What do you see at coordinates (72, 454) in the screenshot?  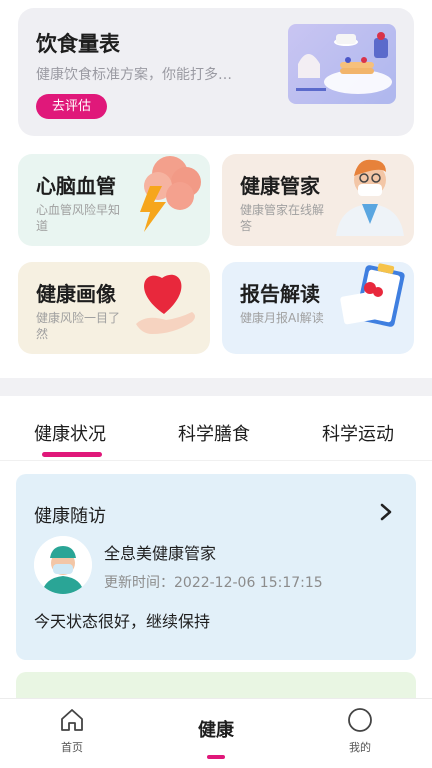 I see `active-tab-indicator` at bounding box center [72, 454].